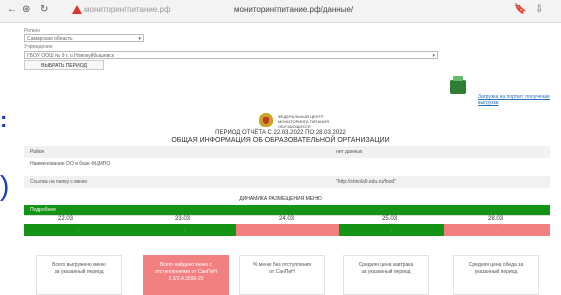 The height and width of the screenshot is (295, 561). I want to click on reload-icon: ↻, so click(44, 10).